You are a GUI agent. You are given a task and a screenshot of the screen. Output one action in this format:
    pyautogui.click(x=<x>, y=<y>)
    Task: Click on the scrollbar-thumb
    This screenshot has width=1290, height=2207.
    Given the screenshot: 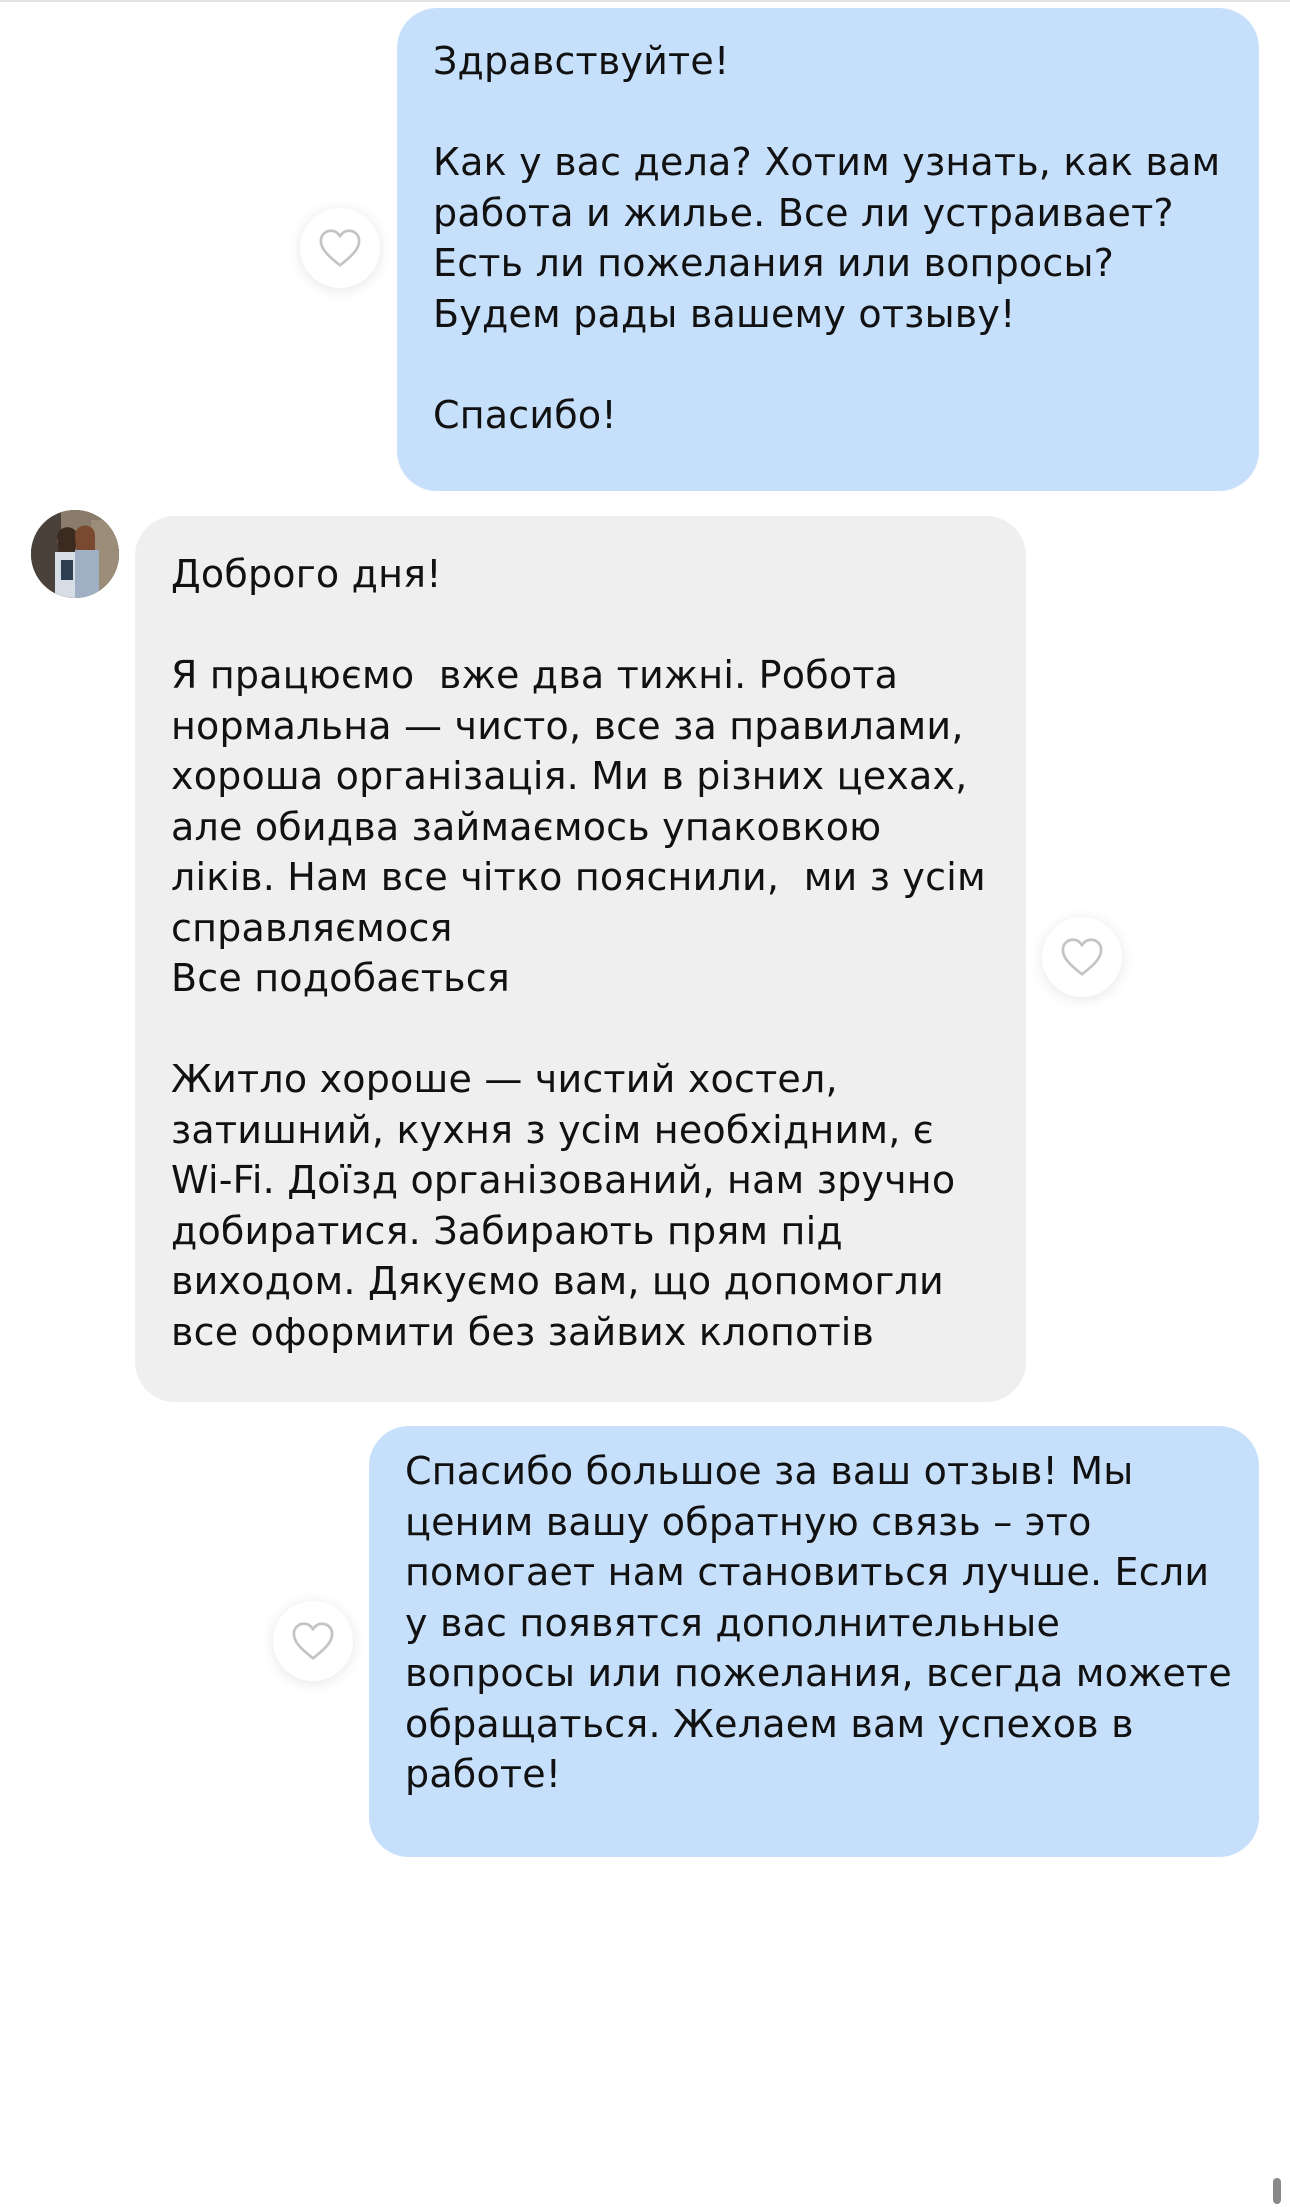 What is the action you would take?
    pyautogui.click(x=1277, y=2191)
    